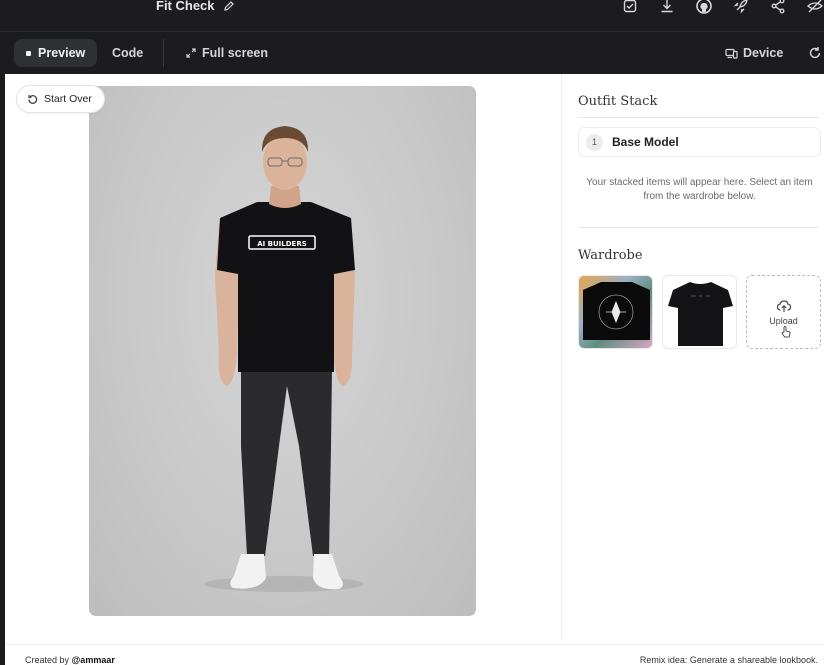 The height and width of the screenshot is (665, 824). Describe the element at coordinates (62, 53) in the screenshot. I see `tab-preview-label: Preview` at that location.